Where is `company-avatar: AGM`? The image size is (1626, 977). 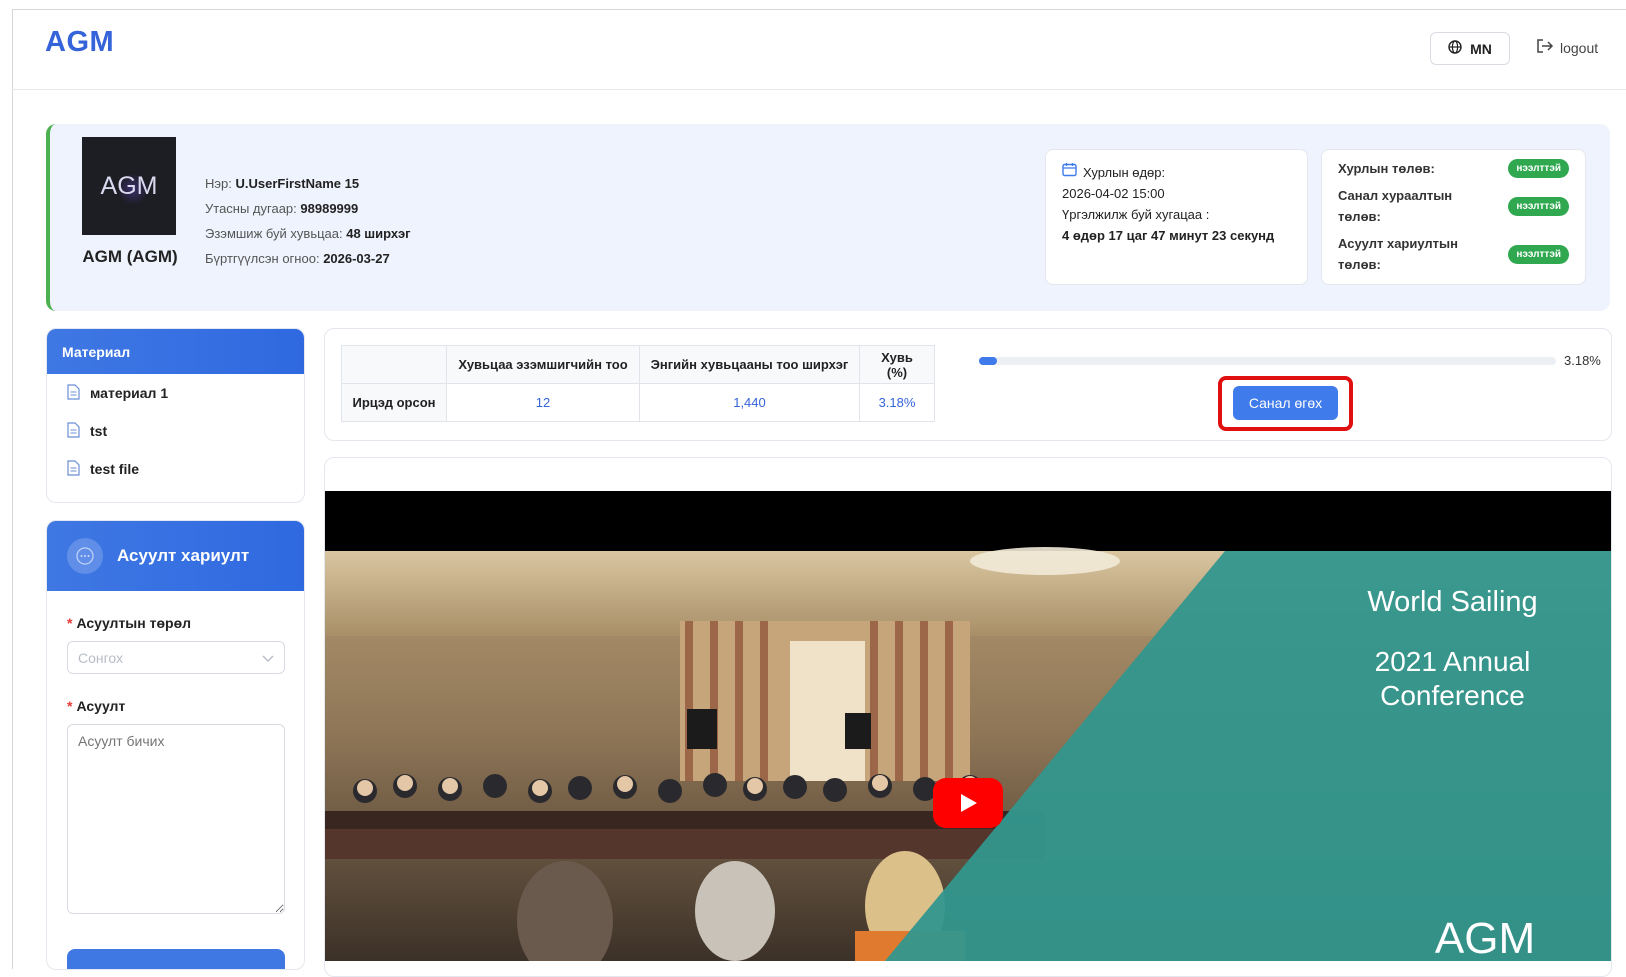
company-avatar: AGM is located at coordinates (129, 186).